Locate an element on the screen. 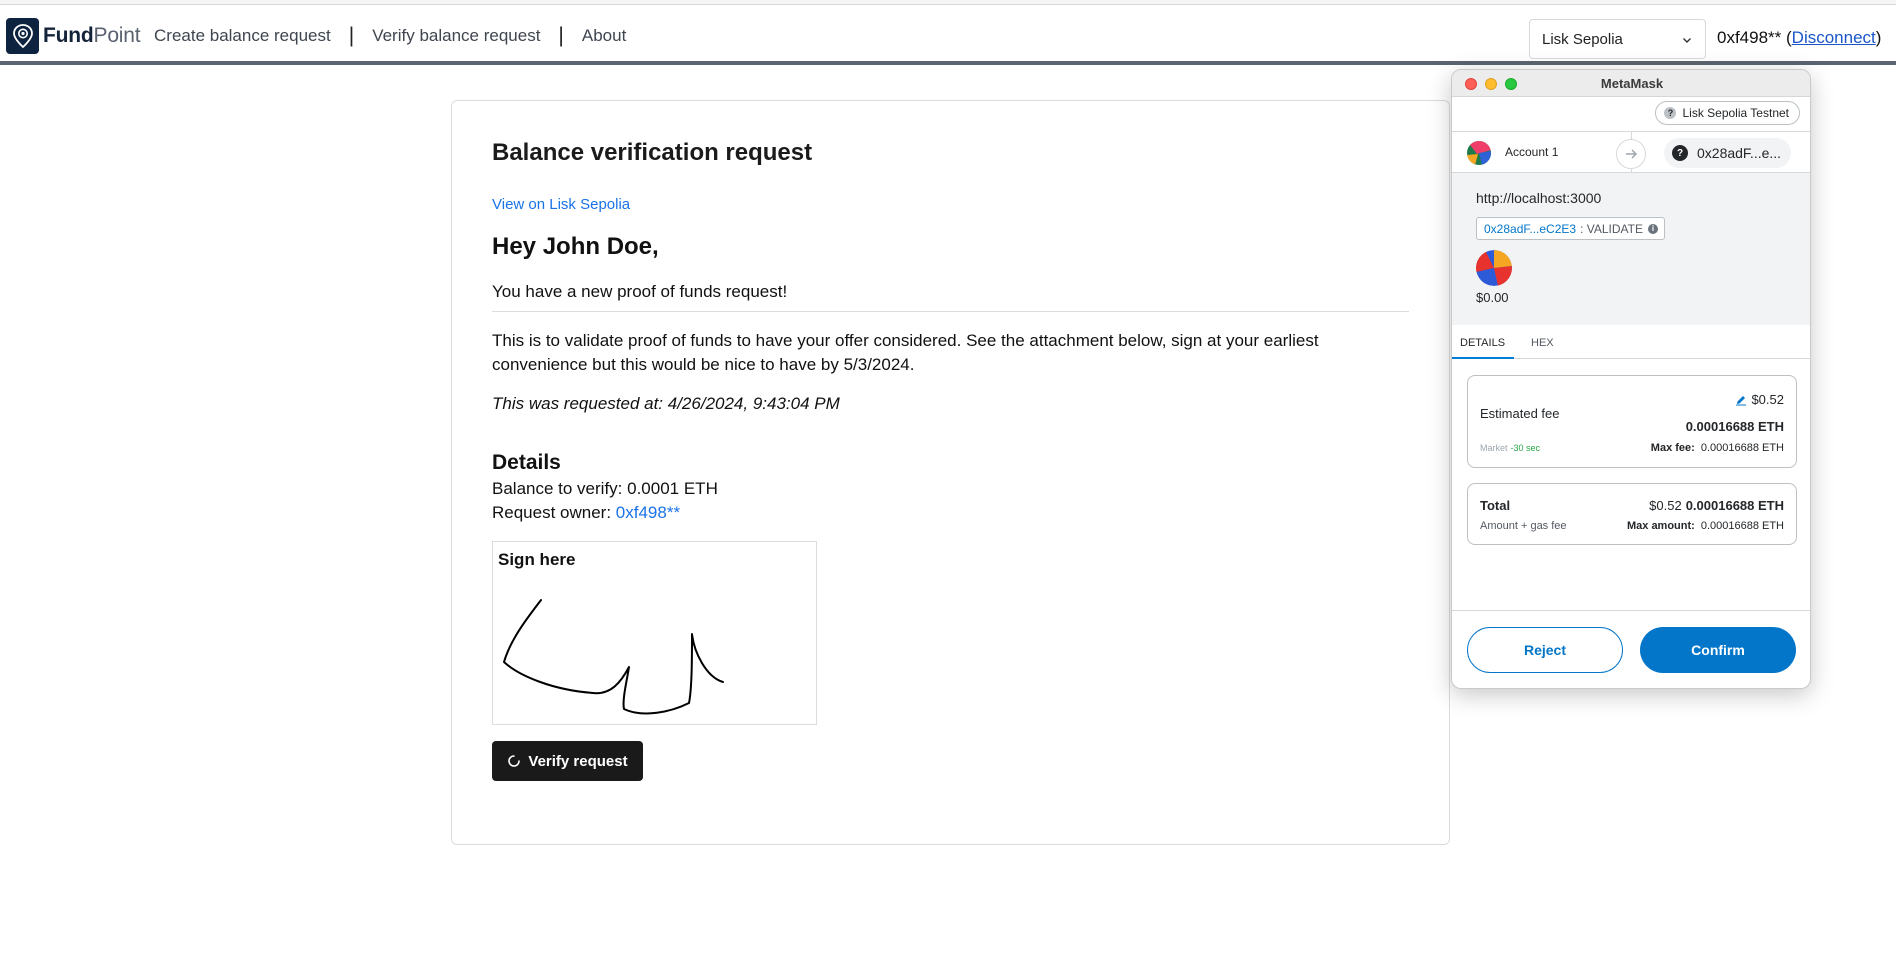 The width and height of the screenshot is (1896, 971). account-name: Account 1 is located at coordinates (1532, 152).